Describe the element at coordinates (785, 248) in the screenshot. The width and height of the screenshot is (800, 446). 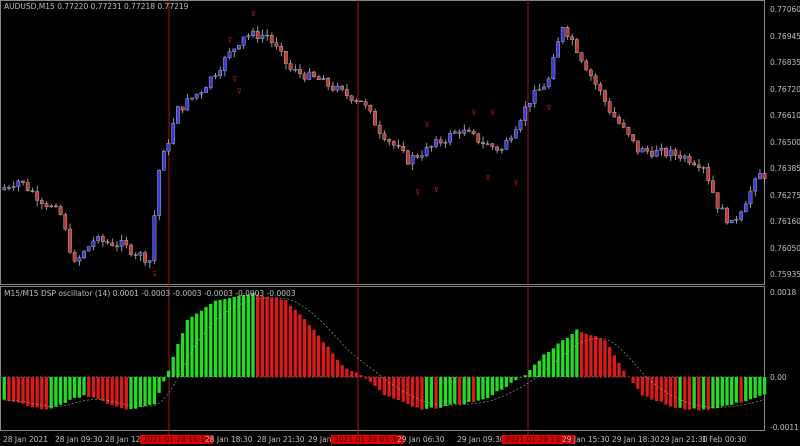
I see `price-tick-label: 0.76050` at that location.